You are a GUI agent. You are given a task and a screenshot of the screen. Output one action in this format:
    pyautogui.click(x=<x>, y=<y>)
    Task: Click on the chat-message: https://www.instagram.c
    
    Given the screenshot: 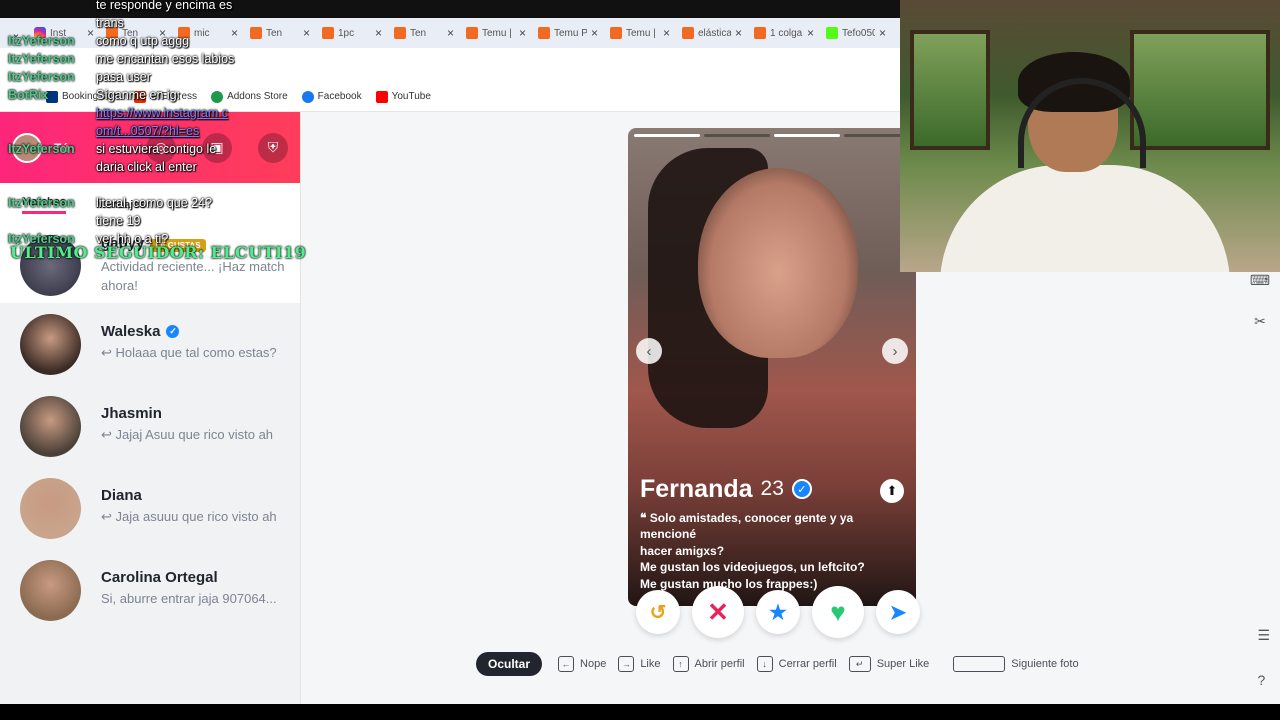 What is the action you would take?
    pyautogui.click(x=162, y=113)
    